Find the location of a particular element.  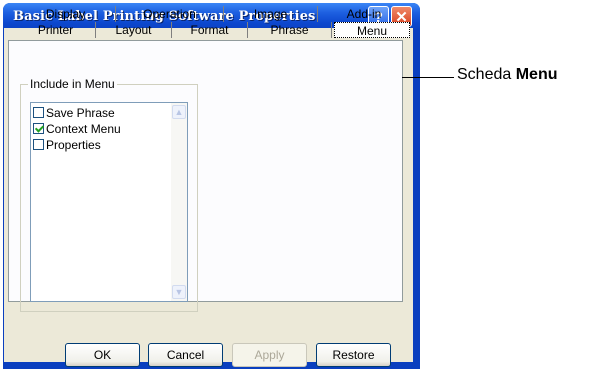

scroll-down-arrow-icon: ▼ is located at coordinates (179, 292).